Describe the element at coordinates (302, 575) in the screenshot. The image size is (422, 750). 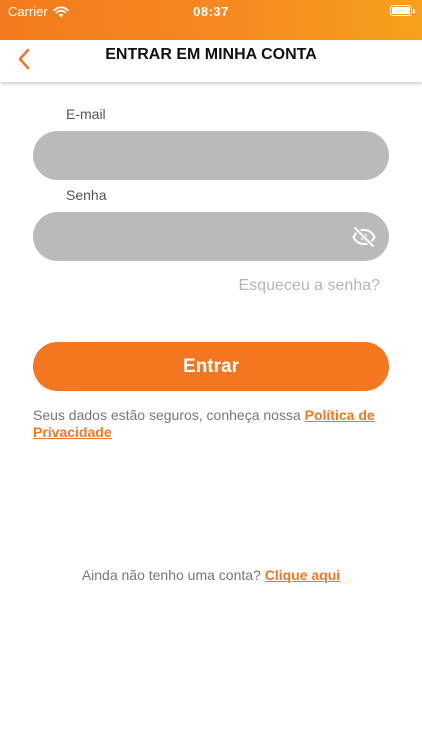
I see `signup-link: Clique aqui` at that location.